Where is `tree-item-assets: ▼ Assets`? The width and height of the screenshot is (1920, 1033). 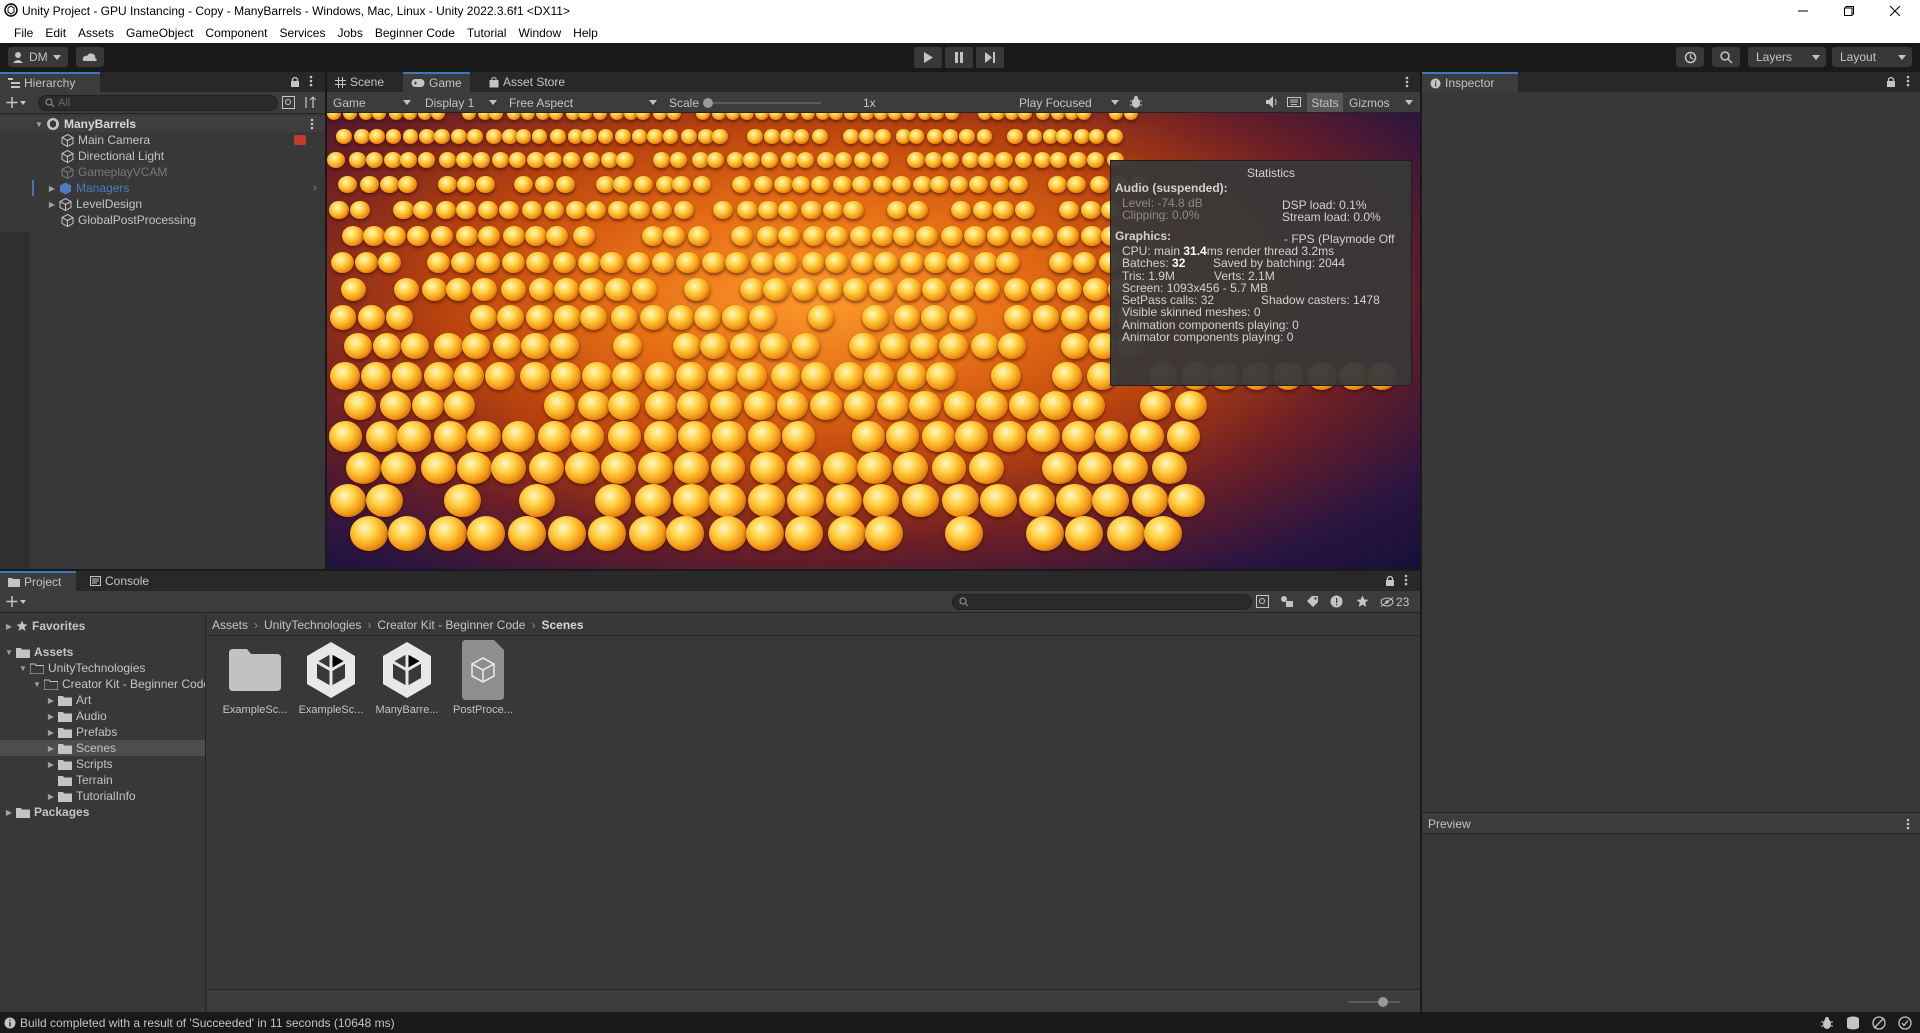
tree-item-assets: ▼ Assets is located at coordinates (38, 652).